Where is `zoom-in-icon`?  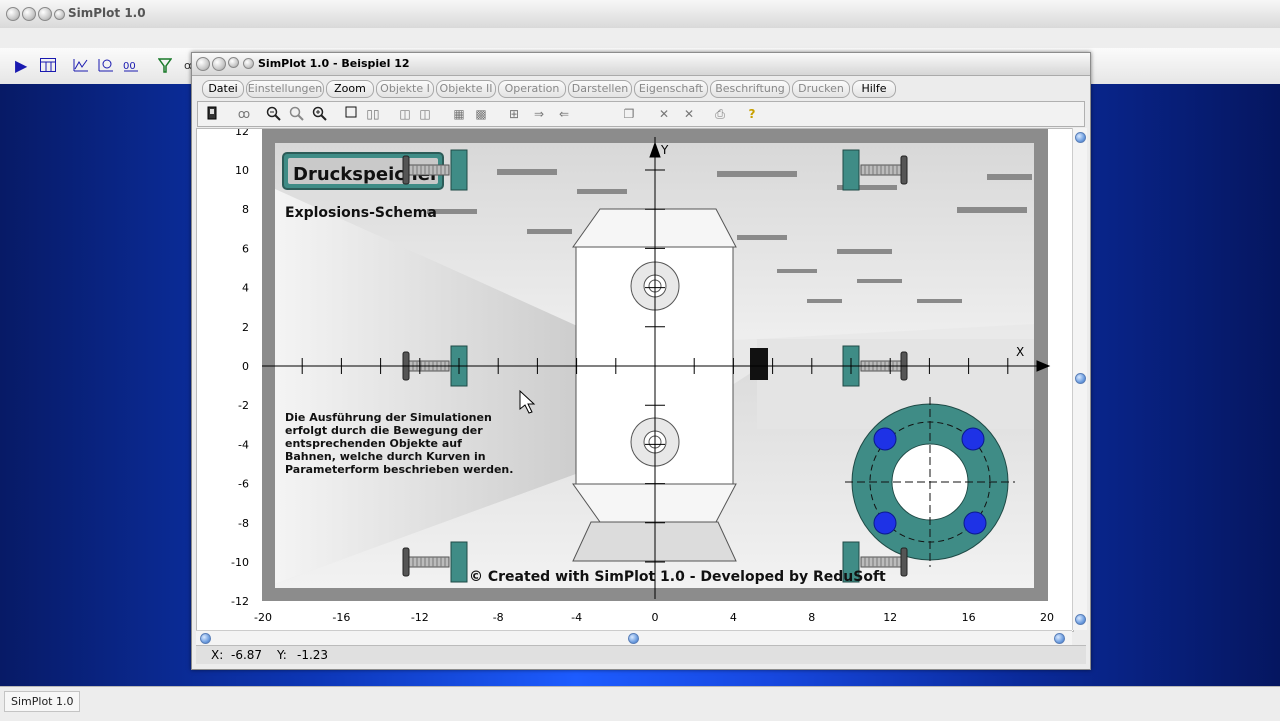 zoom-in-icon is located at coordinates (320, 114).